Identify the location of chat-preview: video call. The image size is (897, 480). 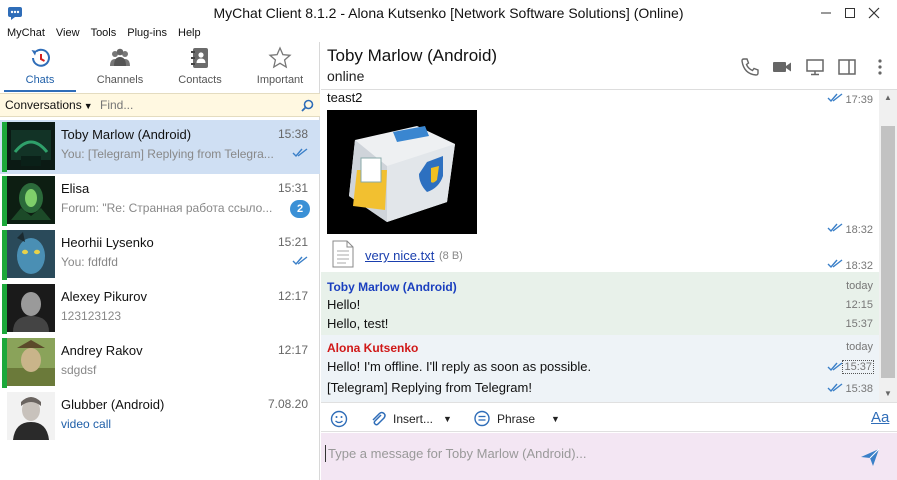
(86, 424).